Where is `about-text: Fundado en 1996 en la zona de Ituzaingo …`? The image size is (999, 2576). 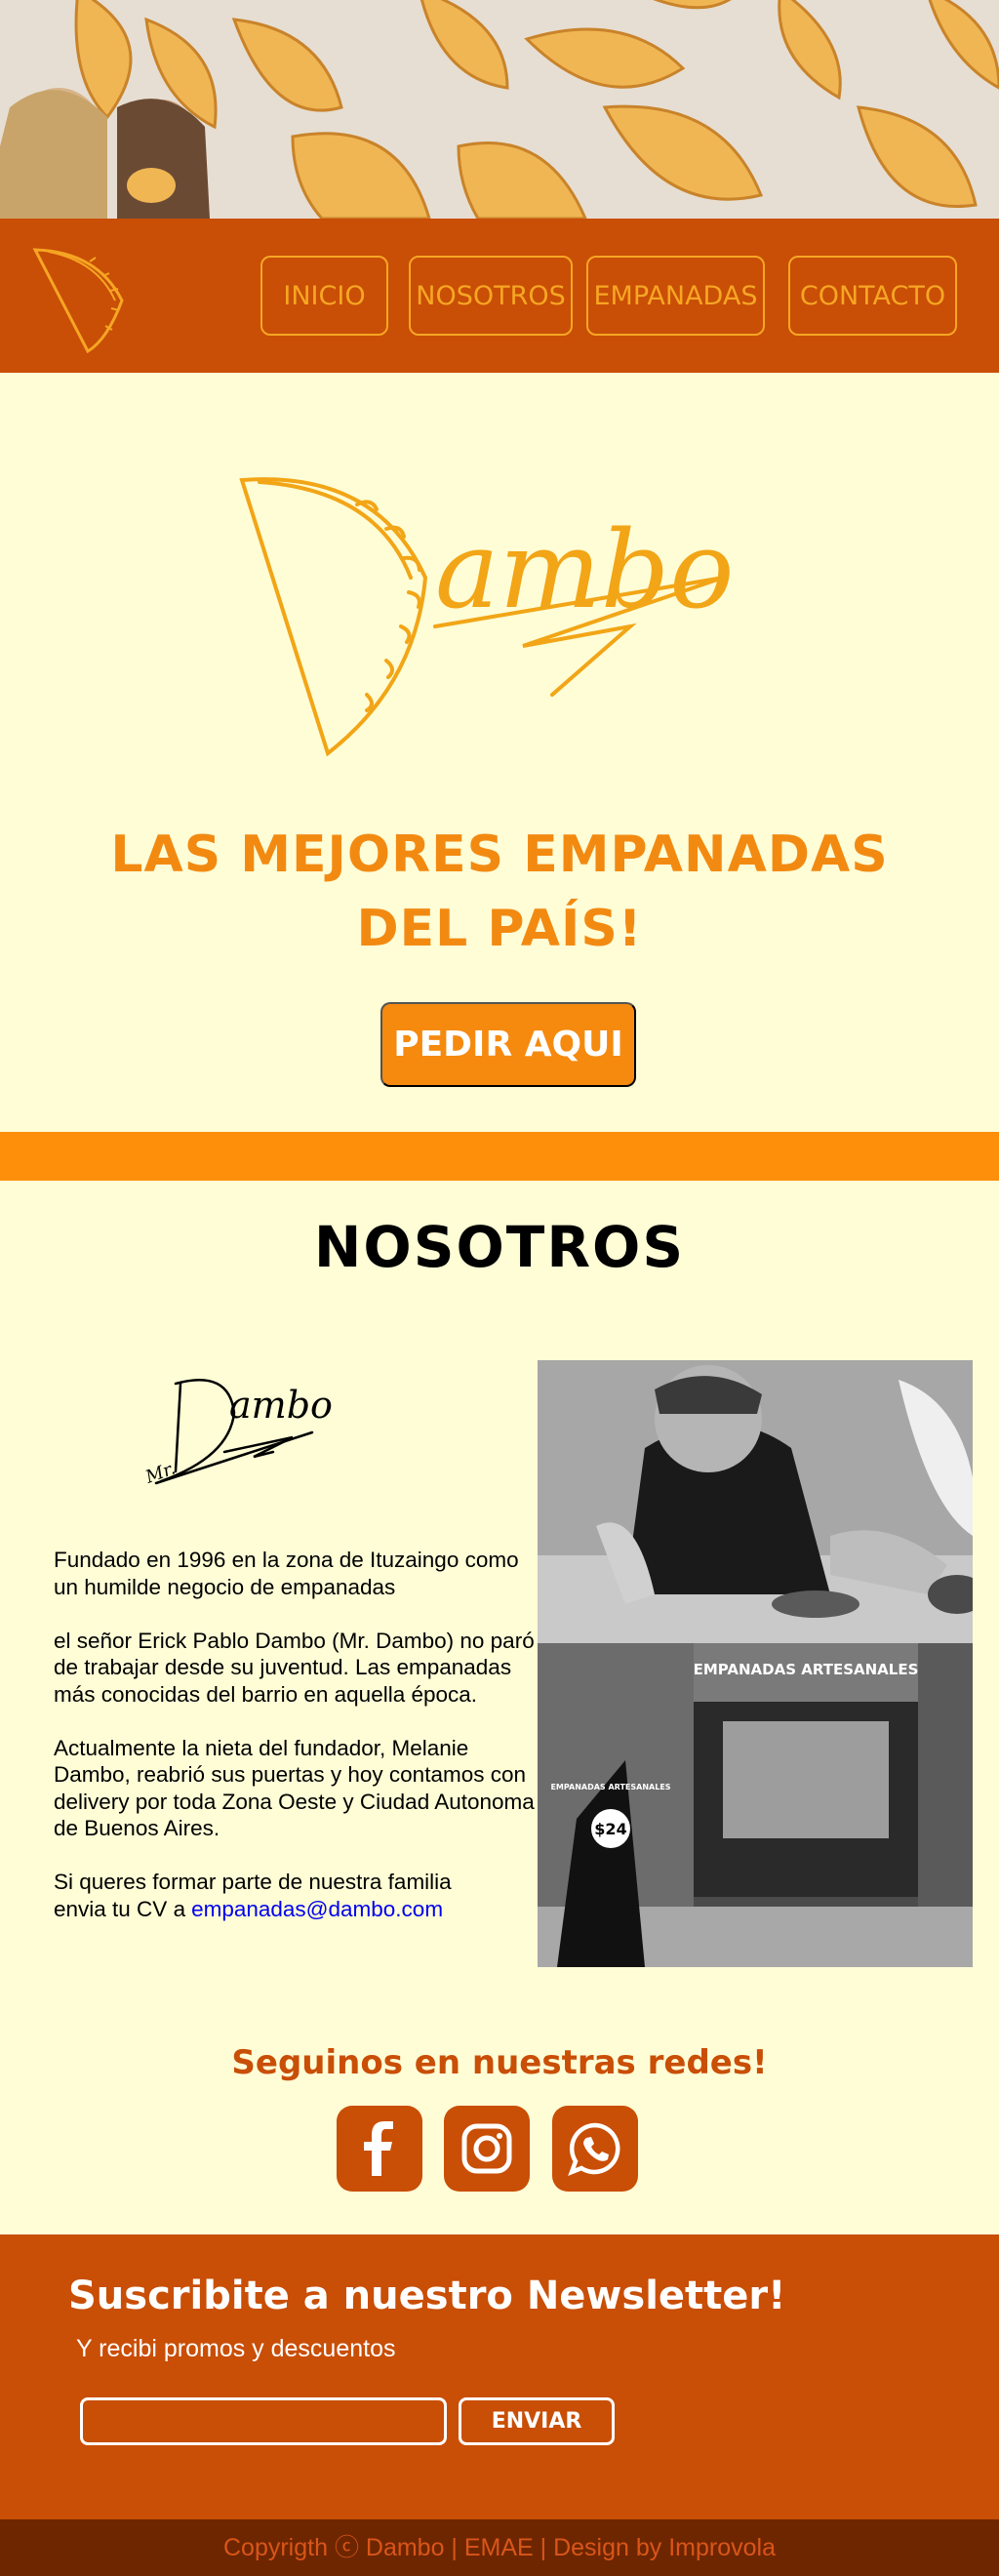 about-text: Fundado en 1996 en la zona de Ituzaingo … is located at coordinates (297, 1734).